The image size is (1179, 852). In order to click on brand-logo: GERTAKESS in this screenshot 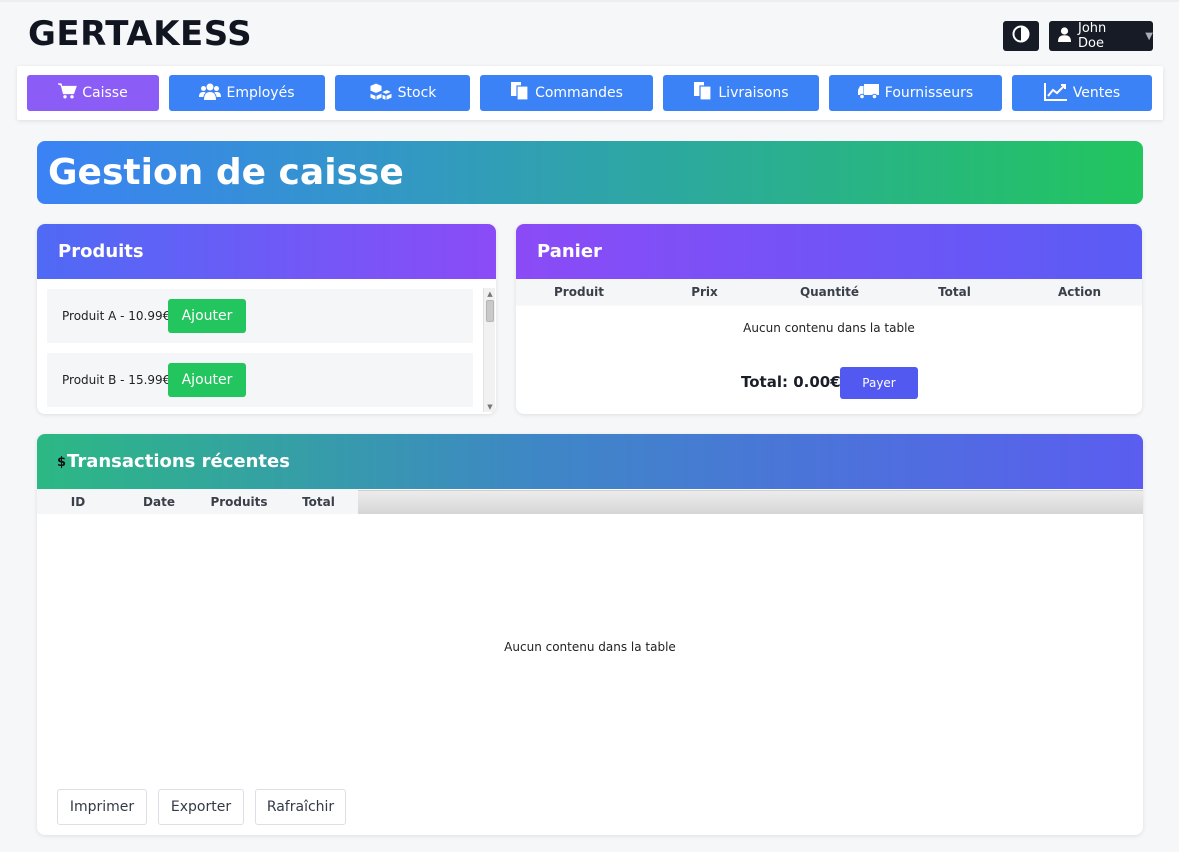, I will do `click(140, 34)`.